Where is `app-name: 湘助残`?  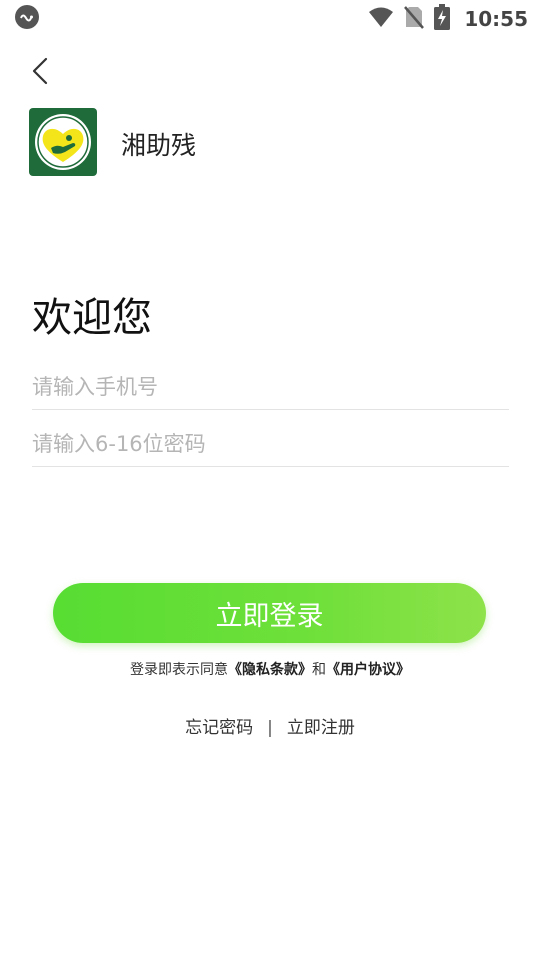 app-name: 湘助残 is located at coordinates (159, 145).